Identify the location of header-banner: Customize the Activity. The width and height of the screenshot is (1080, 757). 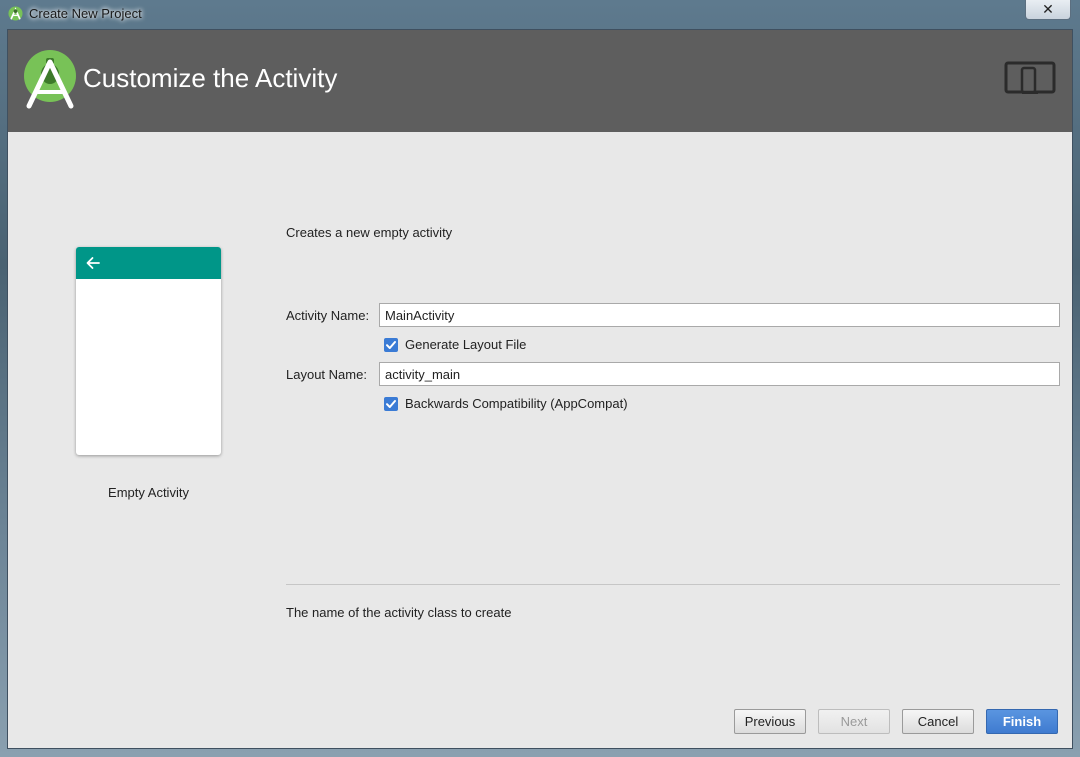
(540, 81).